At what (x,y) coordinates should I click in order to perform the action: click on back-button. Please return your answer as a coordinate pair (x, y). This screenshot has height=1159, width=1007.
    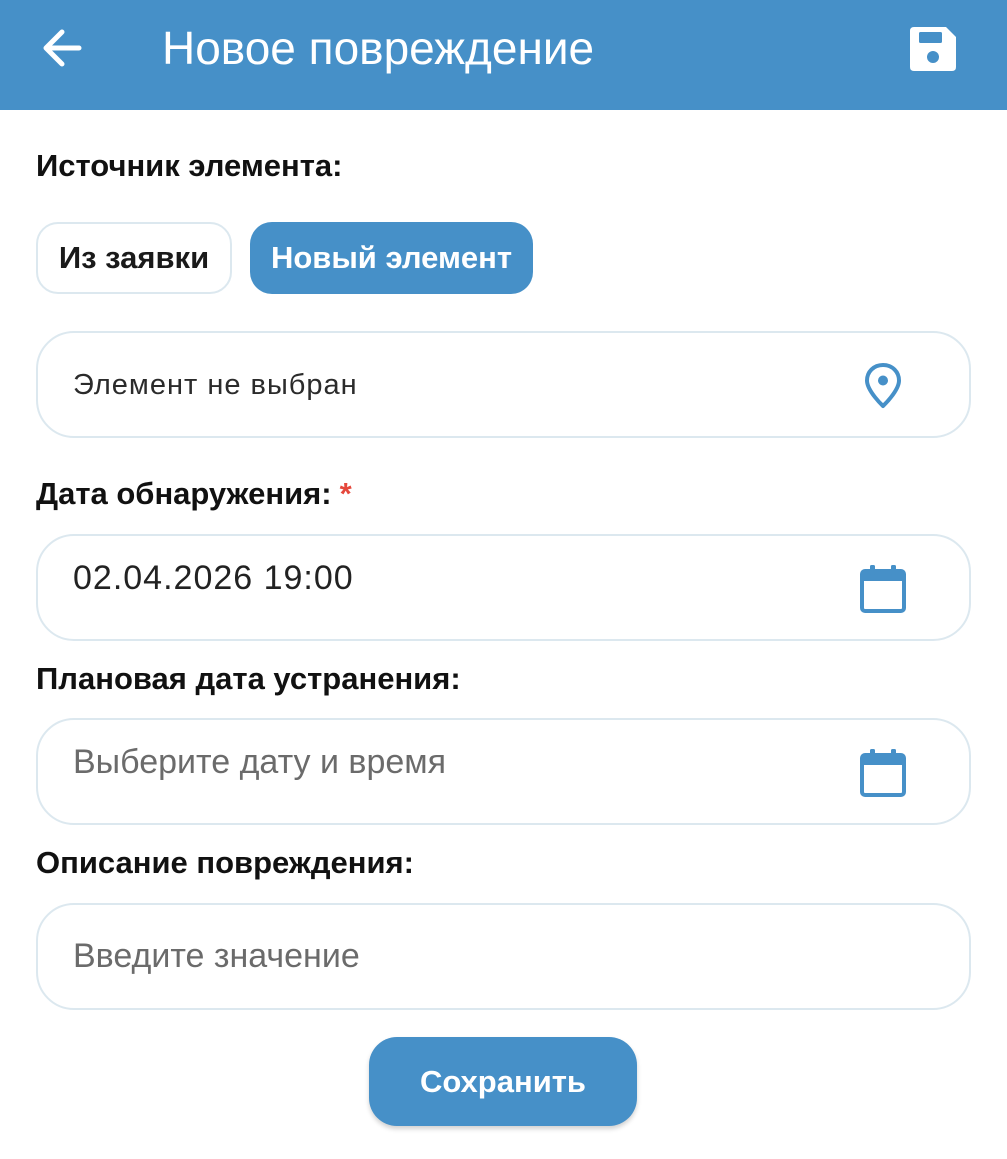
    Looking at the image, I should click on (62, 48).